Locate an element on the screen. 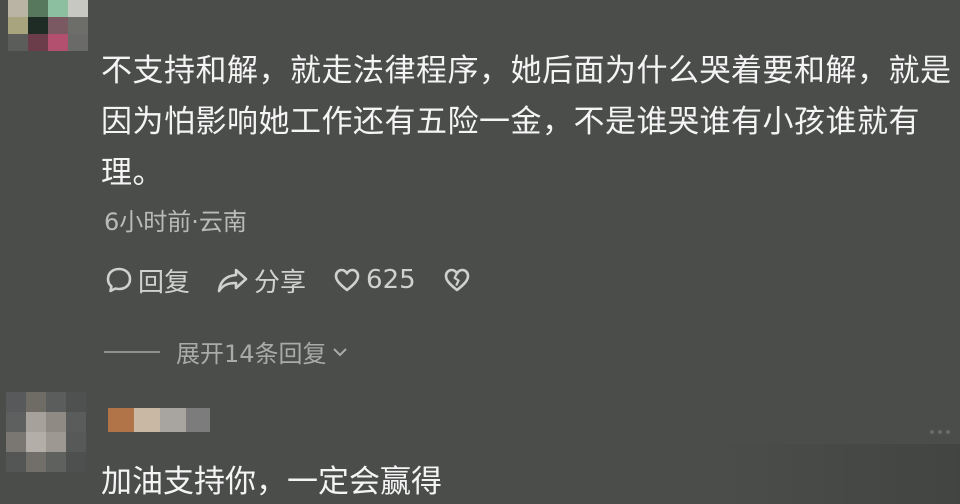 Image resolution: width=960 pixels, height=504 pixels. dislike-button is located at coordinates (459, 280).